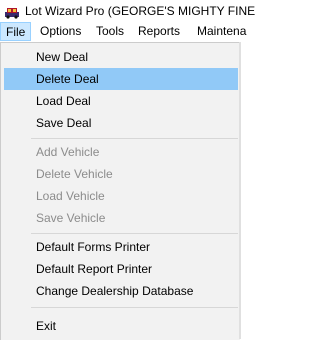  What do you see at coordinates (121, 291) in the screenshot?
I see `menu-item-change-dealership-database: Change Dealership Database` at bounding box center [121, 291].